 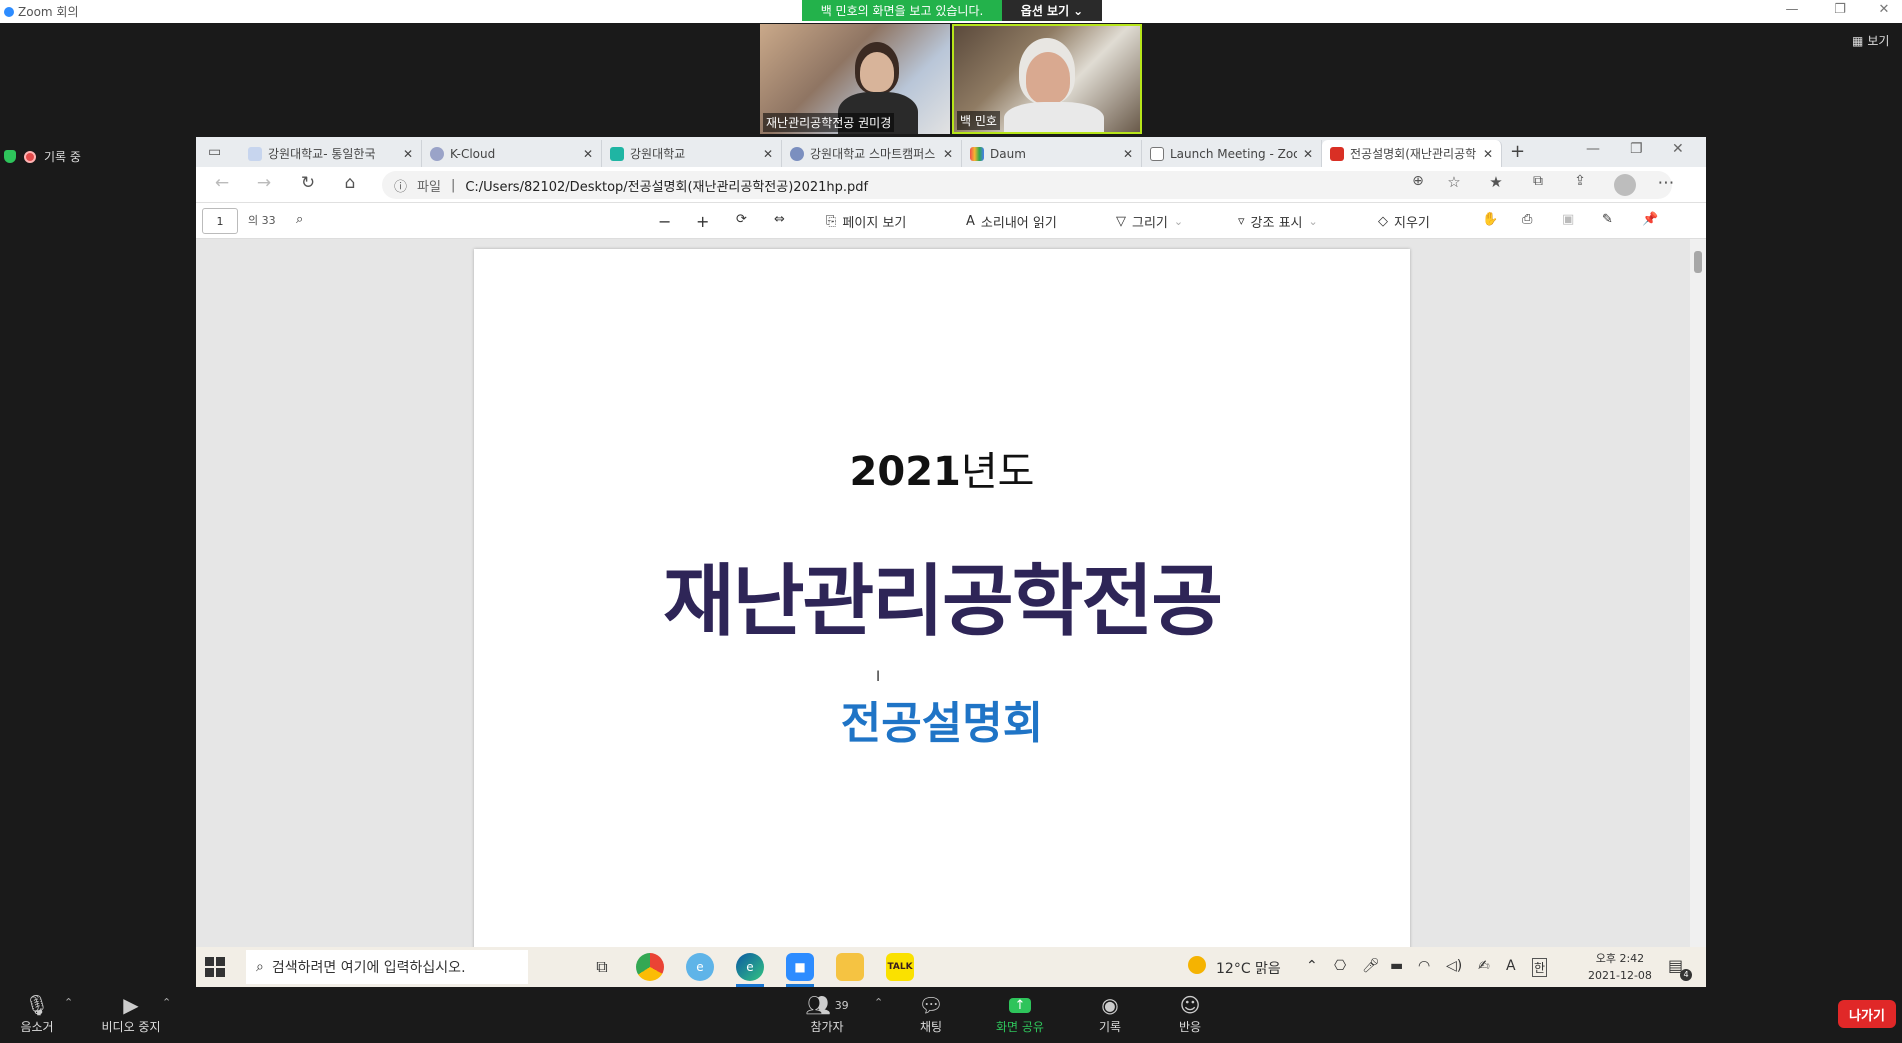 I want to click on tray-clock: 오후 2:42 2021-12-08, so click(x=1620, y=967).